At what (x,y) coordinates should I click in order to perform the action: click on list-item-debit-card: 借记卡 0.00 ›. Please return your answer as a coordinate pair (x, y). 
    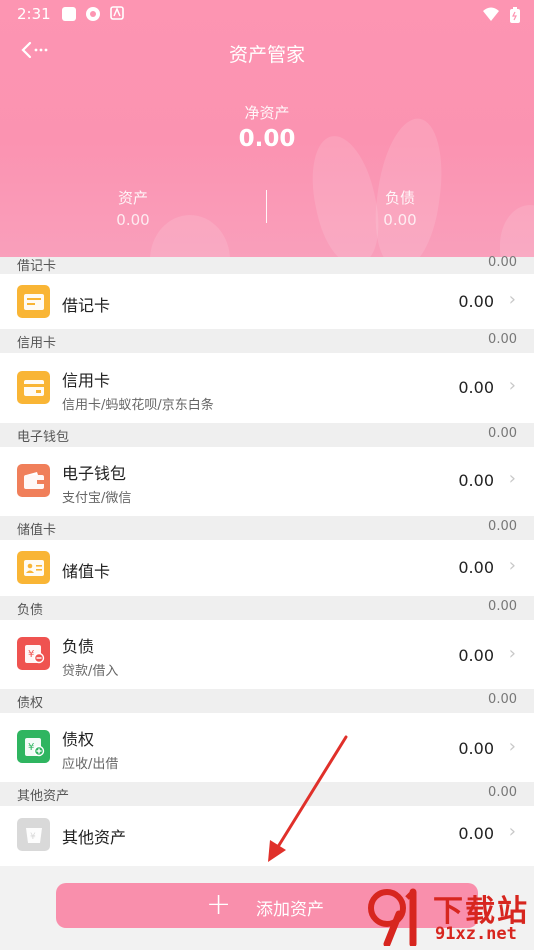
    Looking at the image, I should click on (267, 301).